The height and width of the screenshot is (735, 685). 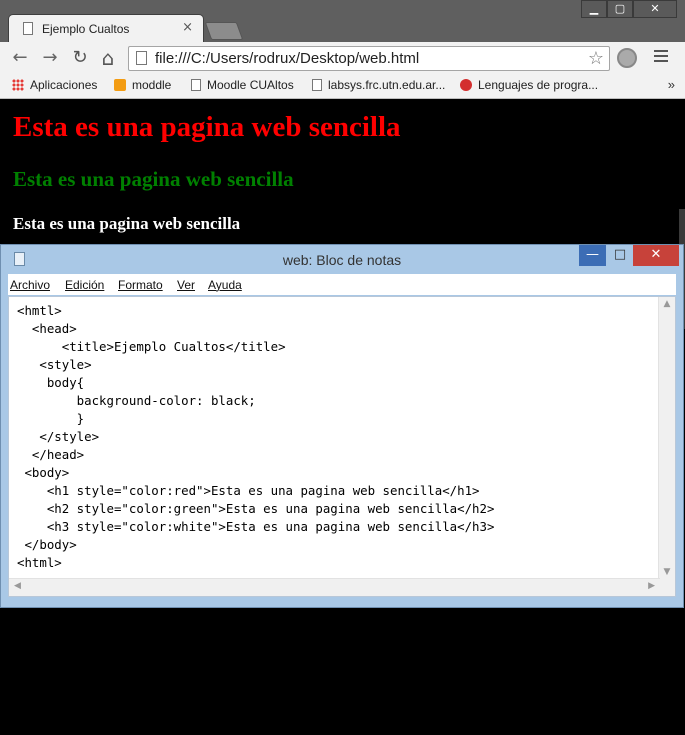 I want to click on notepad-maximize-button: □, so click(x=620, y=255).